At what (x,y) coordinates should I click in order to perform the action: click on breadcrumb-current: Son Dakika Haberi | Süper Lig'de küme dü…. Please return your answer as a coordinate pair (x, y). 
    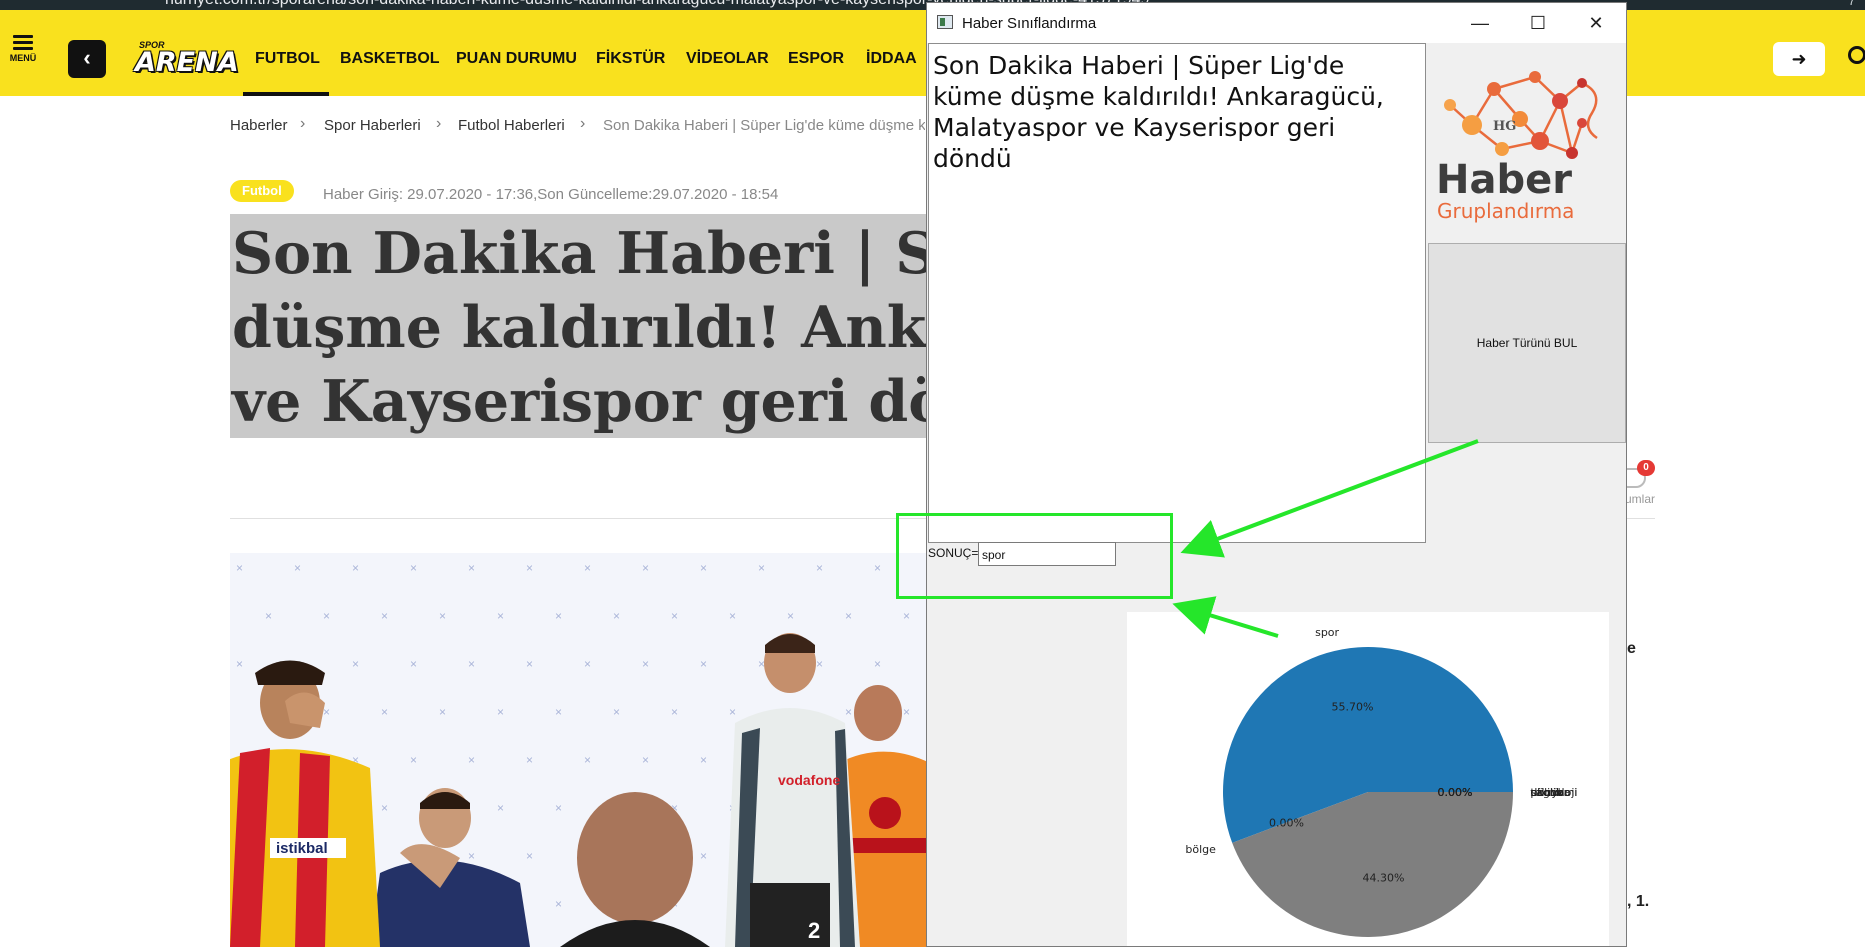
    Looking at the image, I should click on (764, 125).